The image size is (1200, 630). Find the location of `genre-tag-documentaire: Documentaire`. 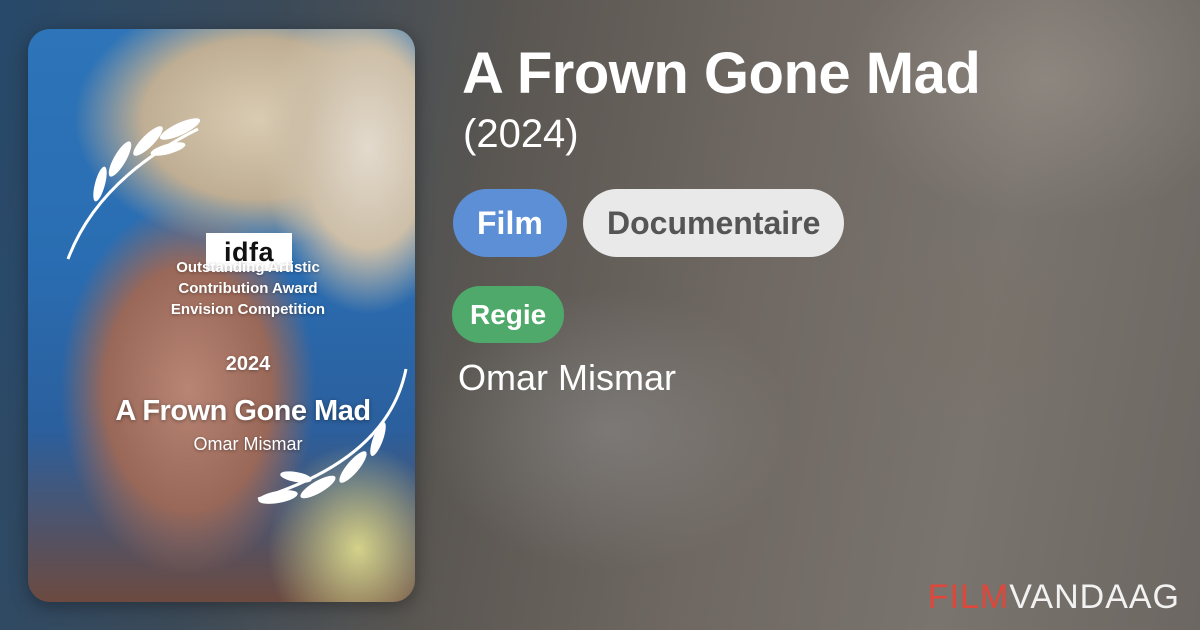

genre-tag-documentaire: Documentaire is located at coordinates (714, 223).